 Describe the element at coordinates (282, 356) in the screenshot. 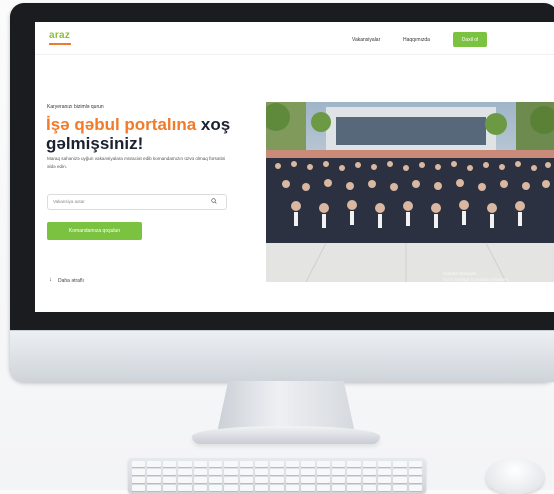

I see `monitor-chin` at that location.